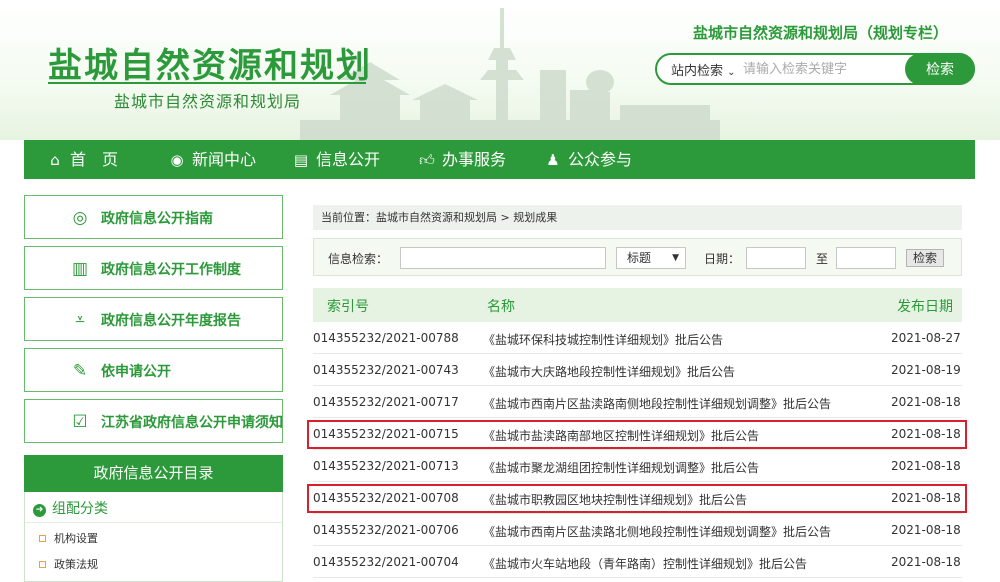 Image resolution: width=1000 pixels, height=582 pixels. Describe the element at coordinates (80, 422) in the screenshot. I see `notice-icon: ☑` at that location.